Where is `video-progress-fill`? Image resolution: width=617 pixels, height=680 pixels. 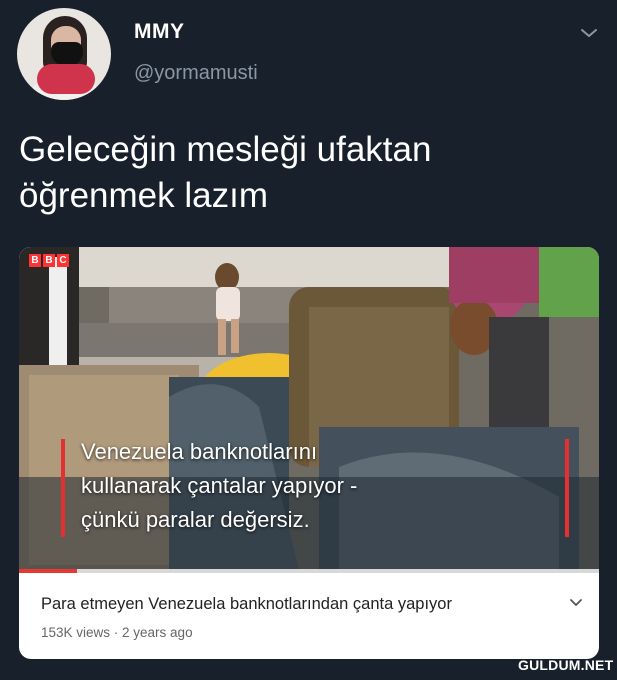
video-progress-fill is located at coordinates (48, 571).